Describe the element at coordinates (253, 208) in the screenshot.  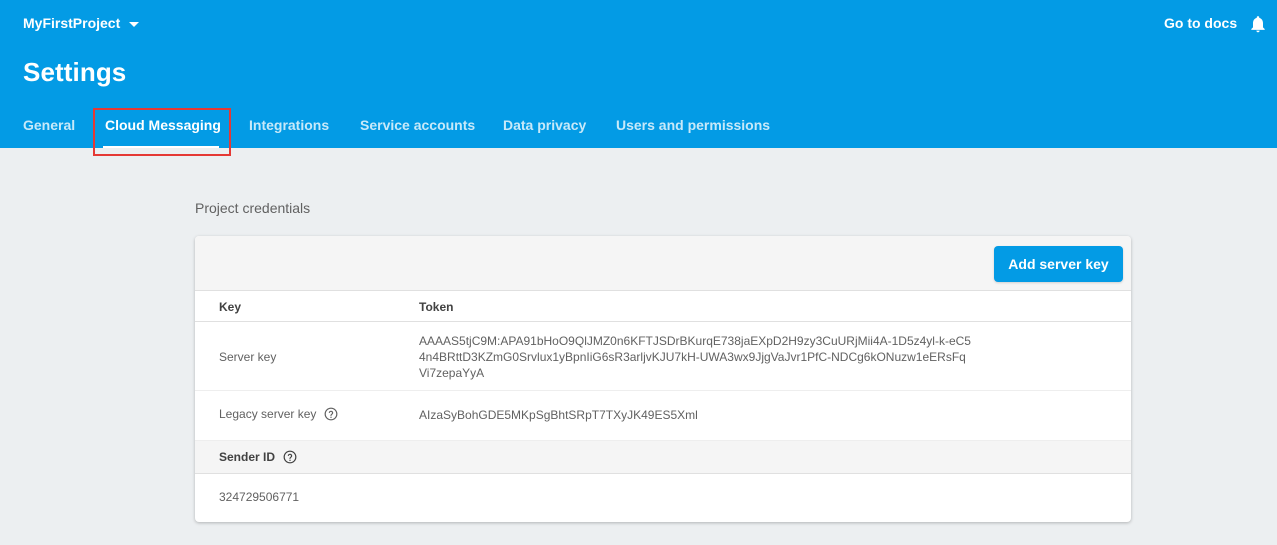
I see `section-heading: Project credentials` at that location.